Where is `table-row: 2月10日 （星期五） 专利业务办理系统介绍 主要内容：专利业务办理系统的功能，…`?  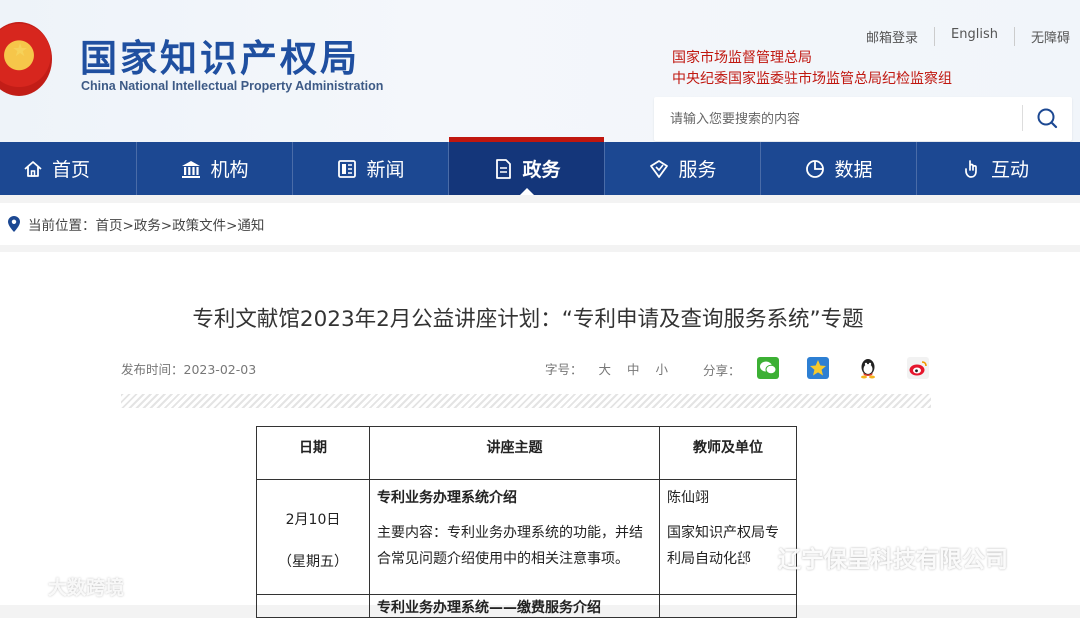 table-row: 2月10日 （星期五） 专利业务办理系统介绍 主要内容：专利业务办理系统的功能，… is located at coordinates (526, 537).